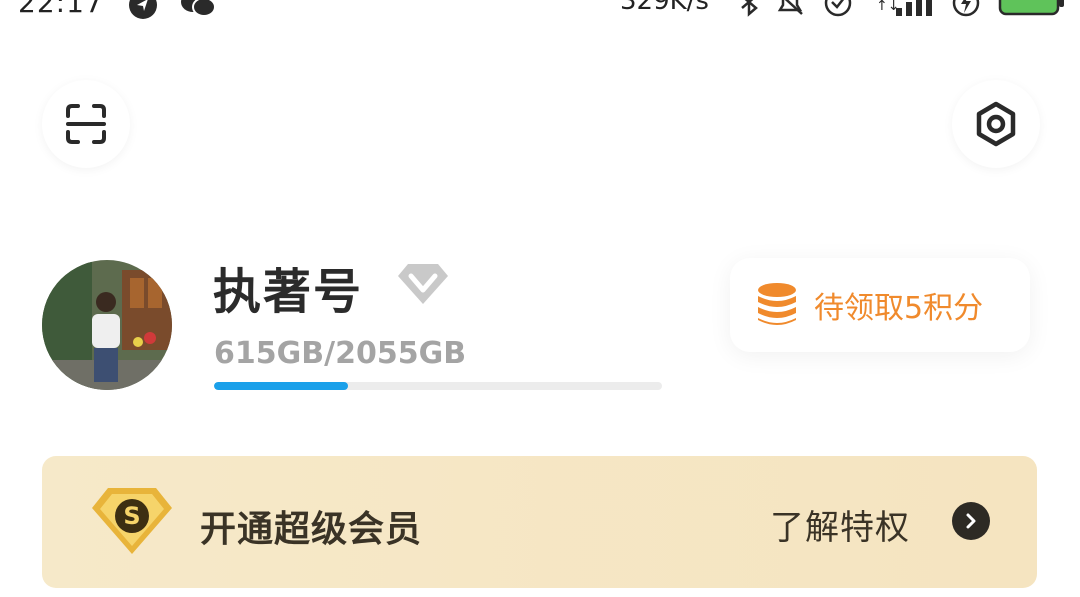 The height and width of the screenshot is (597, 1080). Describe the element at coordinates (340, 353) in the screenshot. I see `storage-usage-text: 615GB/2055GB` at that location.